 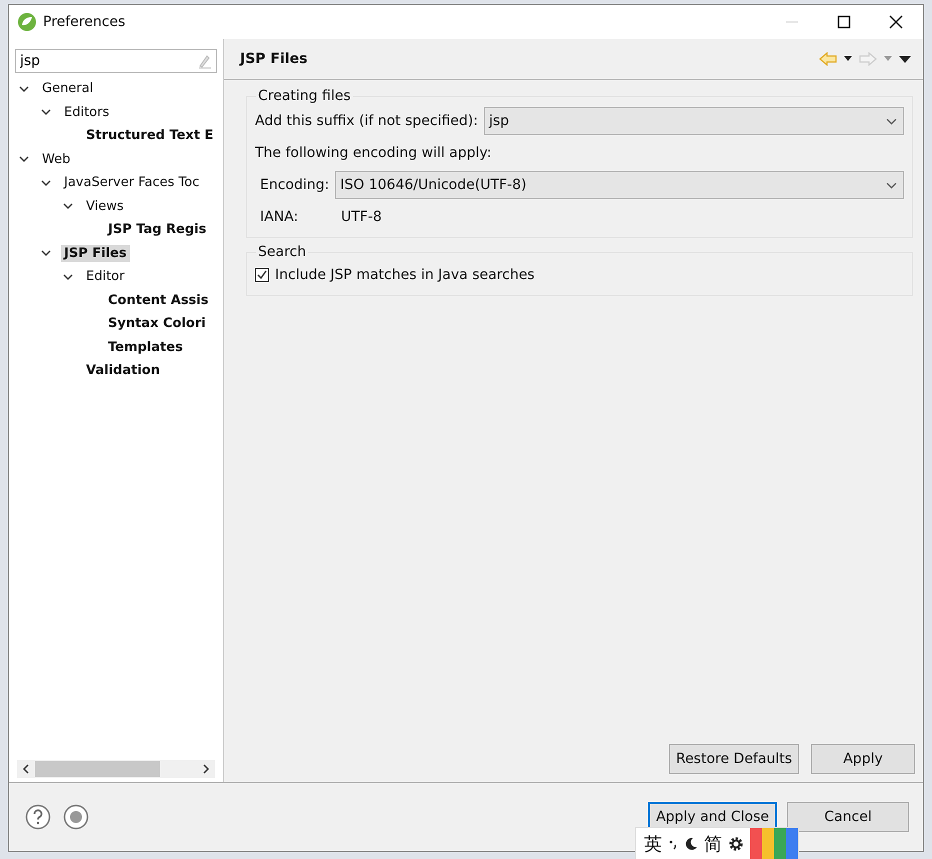 What do you see at coordinates (105, 206) in the screenshot?
I see `tree-item: Views` at bounding box center [105, 206].